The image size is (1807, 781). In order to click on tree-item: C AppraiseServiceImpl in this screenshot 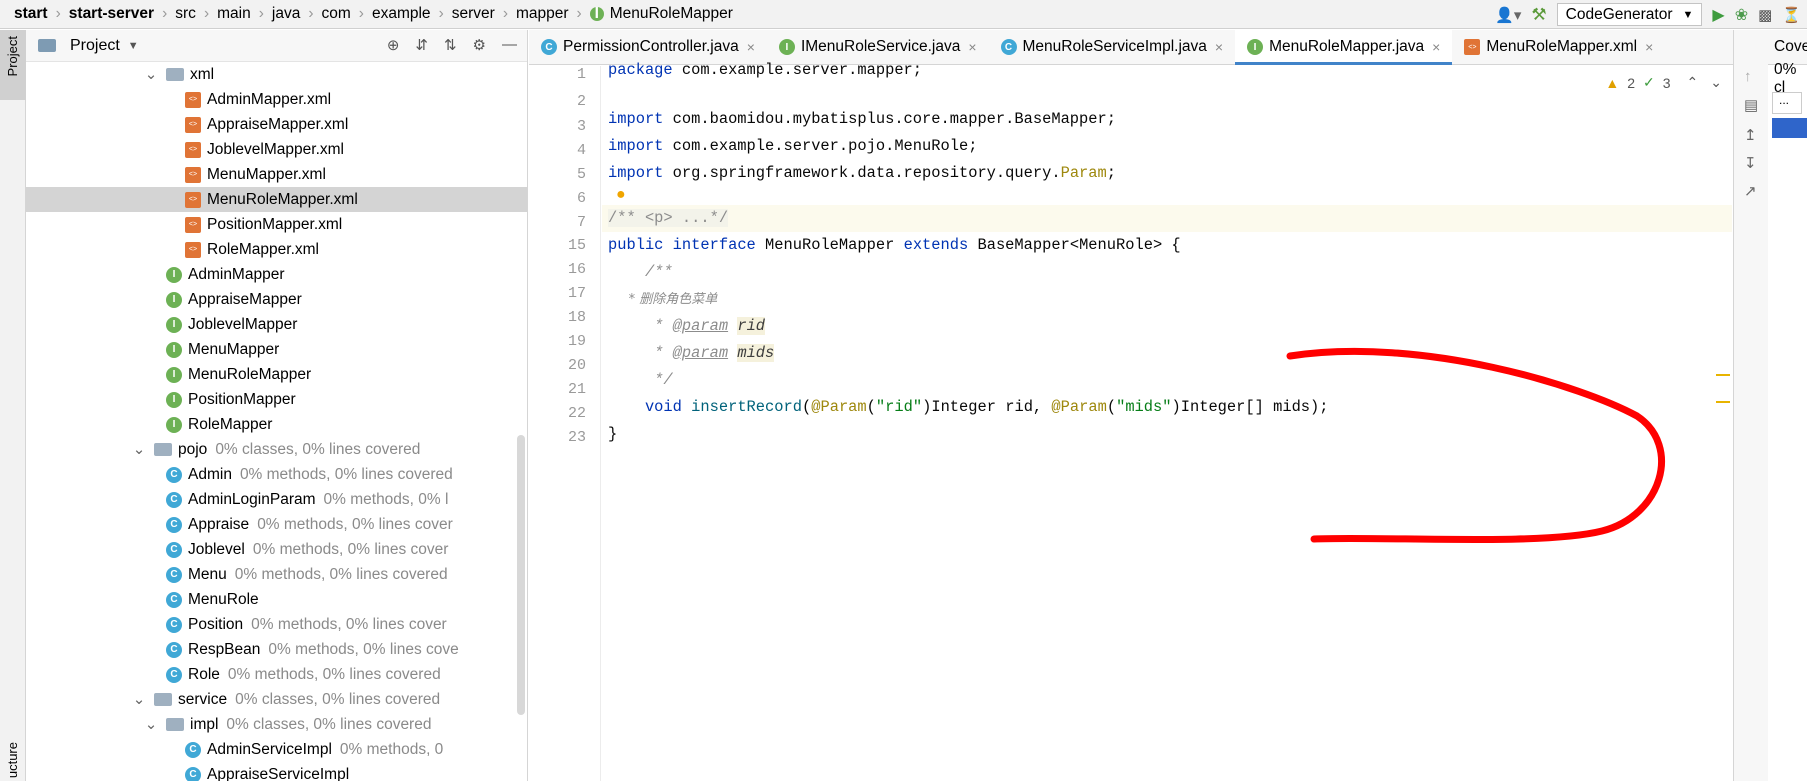, I will do `click(276, 771)`.